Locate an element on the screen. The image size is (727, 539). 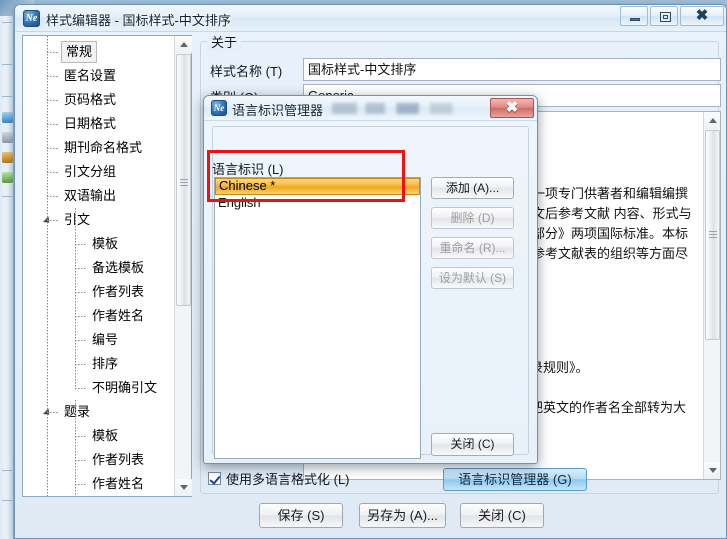
description-scrollbar is located at coordinates (711, 295).